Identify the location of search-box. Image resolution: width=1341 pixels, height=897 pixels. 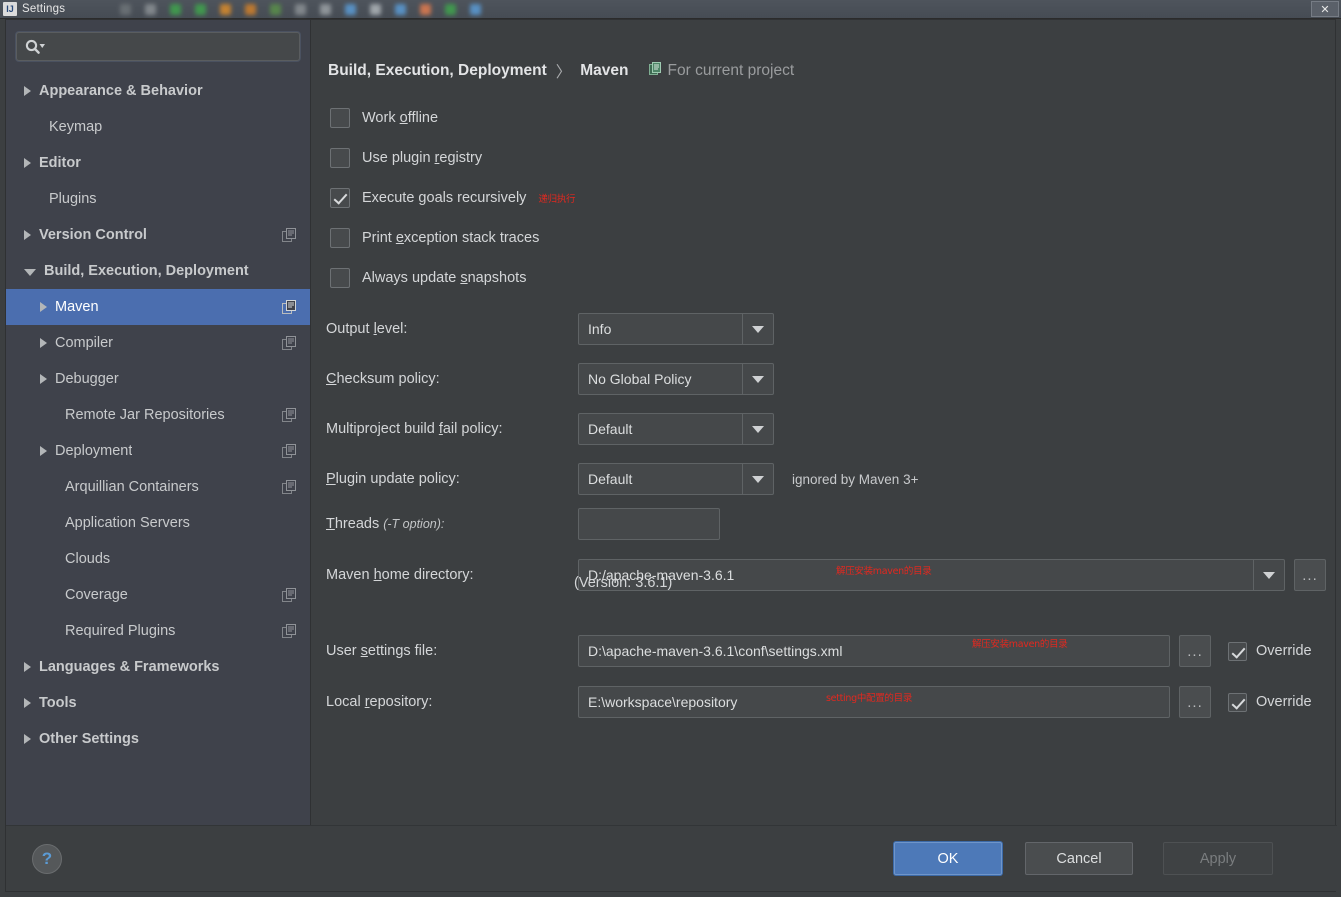
(158, 46).